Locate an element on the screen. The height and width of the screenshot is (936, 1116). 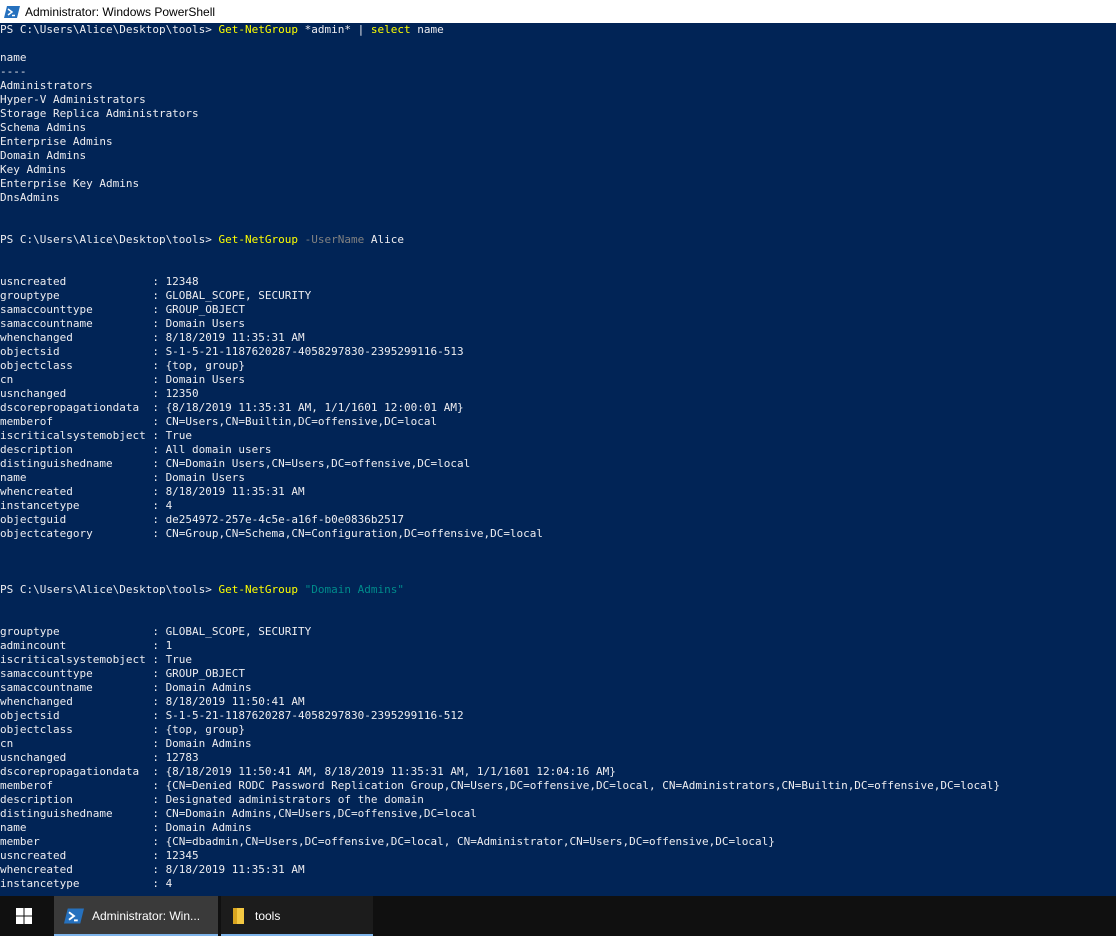
console-text: name : Domain Admins is located at coordinates (126, 827).